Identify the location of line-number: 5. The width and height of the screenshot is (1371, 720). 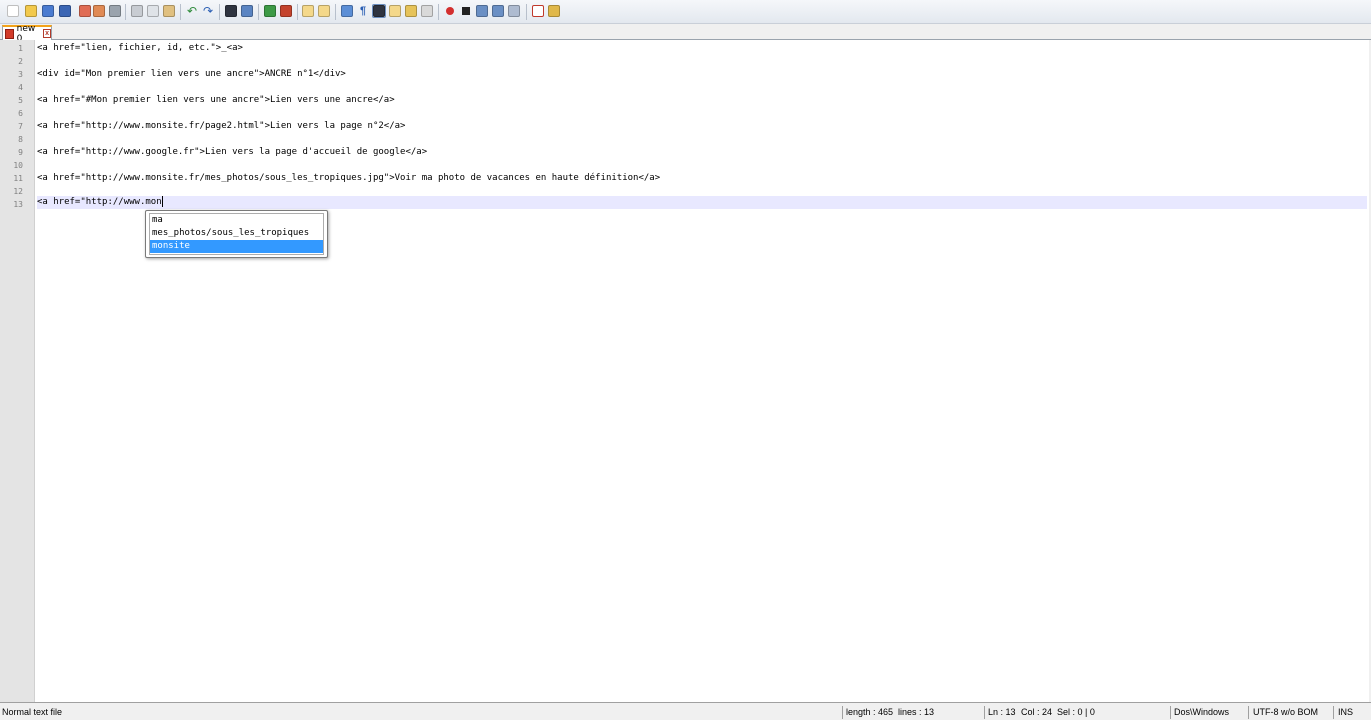
(20, 100).